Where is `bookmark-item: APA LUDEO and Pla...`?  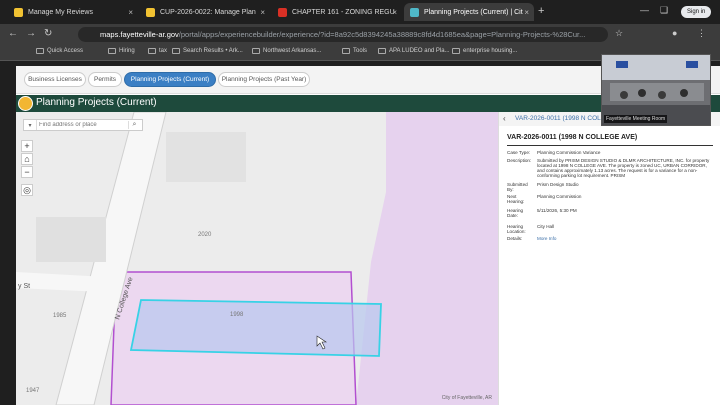
bookmark-item: APA LUDEO and Pla... is located at coordinates (414, 51).